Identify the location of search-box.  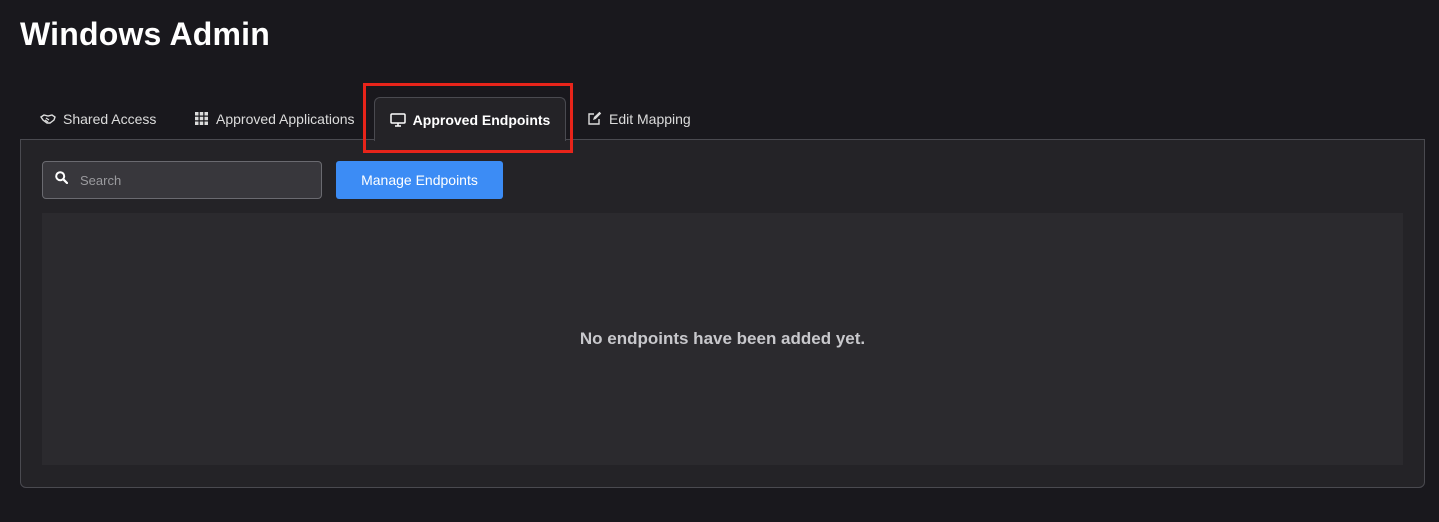
(182, 180).